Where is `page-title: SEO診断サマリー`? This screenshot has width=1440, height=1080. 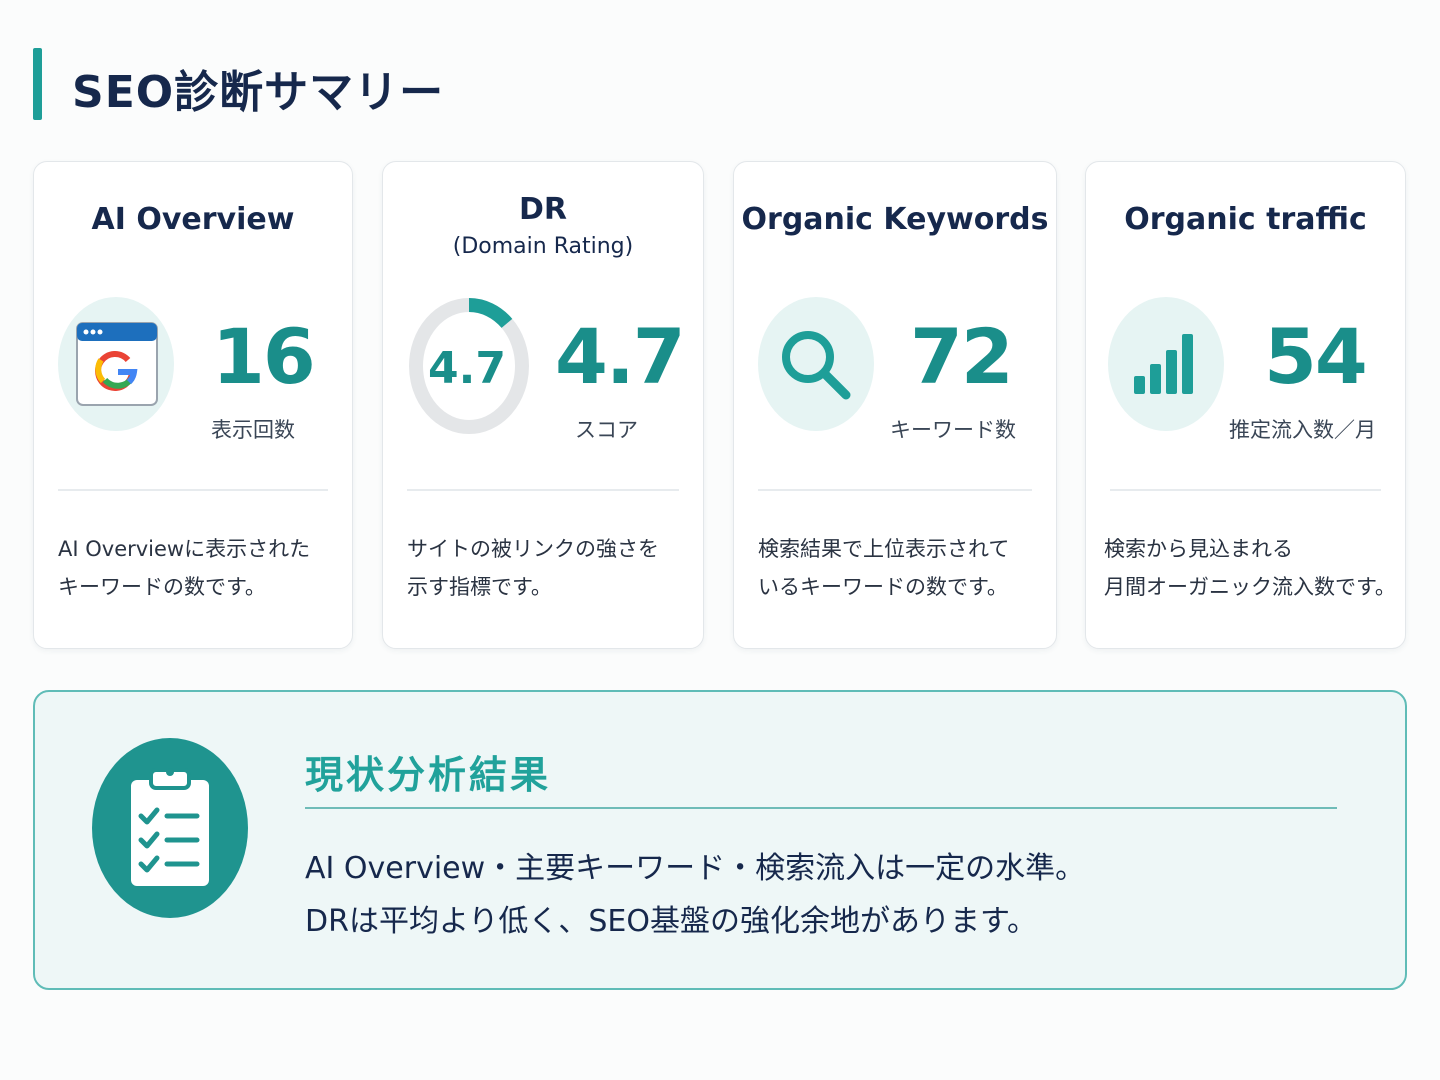 page-title: SEO診断サマリー is located at coordinates (258, 92).